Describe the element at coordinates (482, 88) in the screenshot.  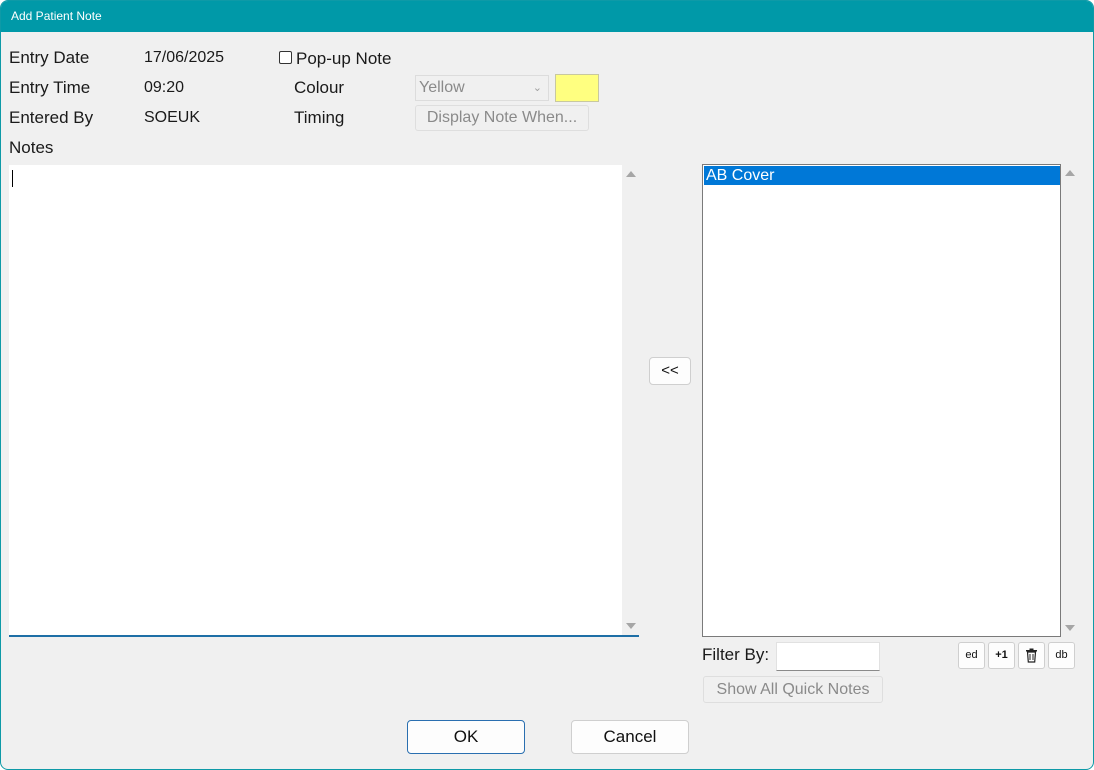
I see `colour-select: Yellow ⌄` at that location.